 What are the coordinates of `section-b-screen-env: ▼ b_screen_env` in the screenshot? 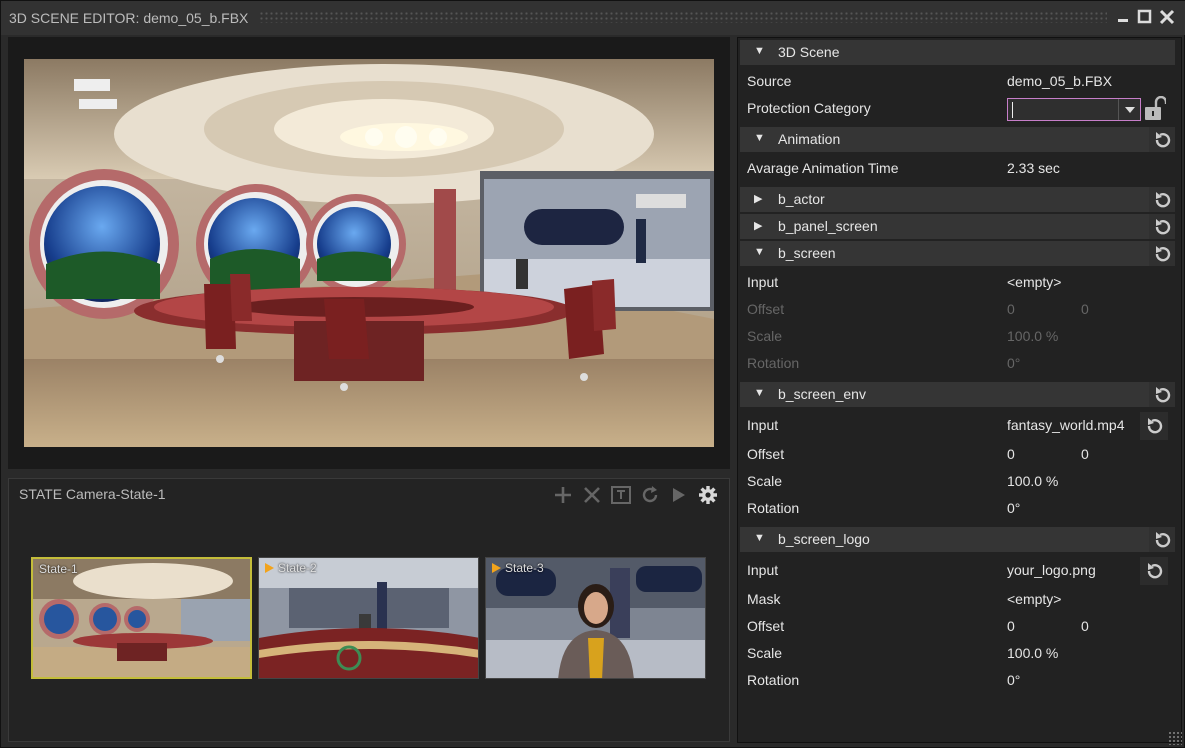 It's located at (957, 394).